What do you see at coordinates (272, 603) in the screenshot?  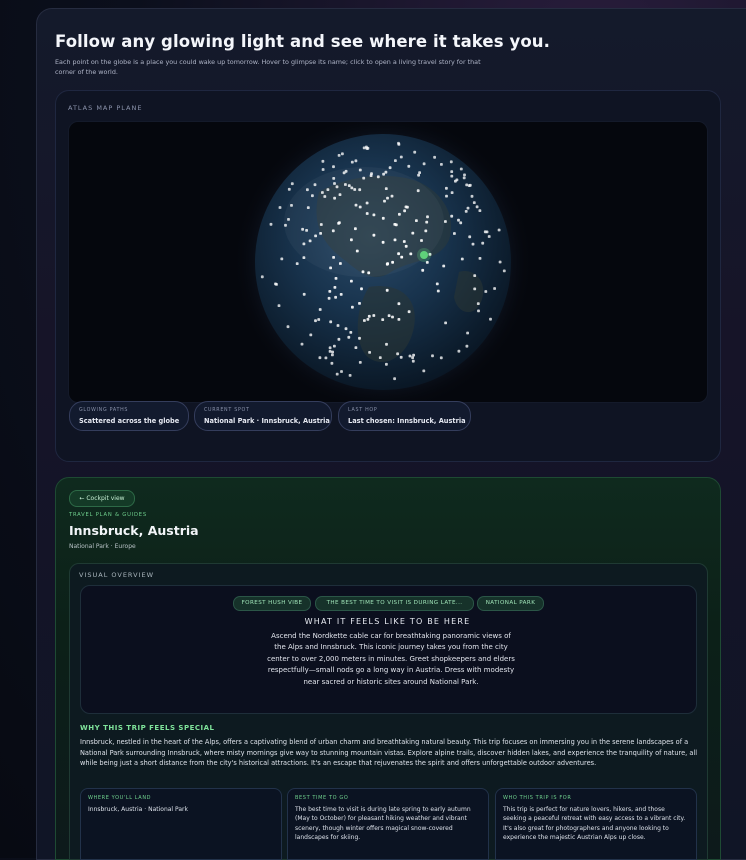 I see `vibe-chip: FOREST HUSH VIBE` at bounding box center [272, 603].